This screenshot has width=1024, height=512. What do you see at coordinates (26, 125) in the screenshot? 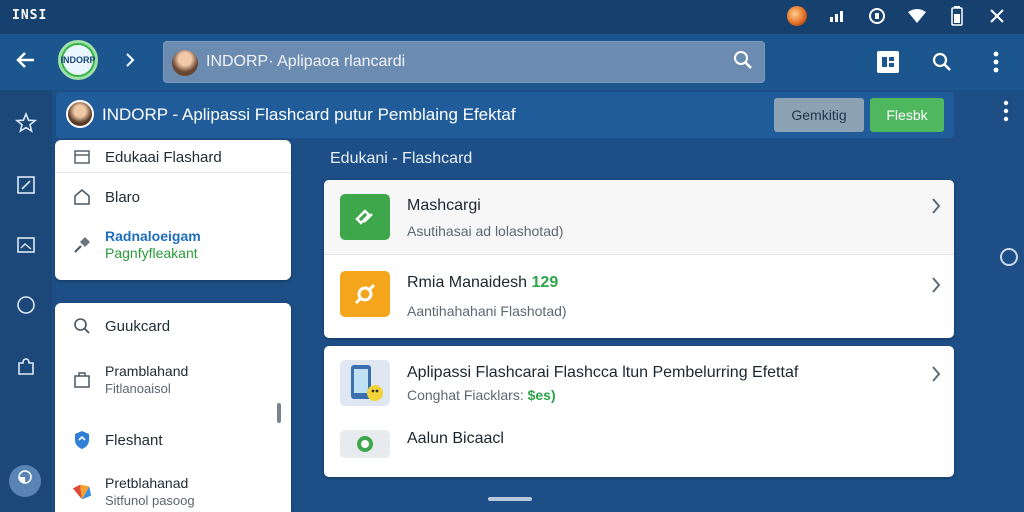
I see `star-icon` at bounding box center [26, 125].